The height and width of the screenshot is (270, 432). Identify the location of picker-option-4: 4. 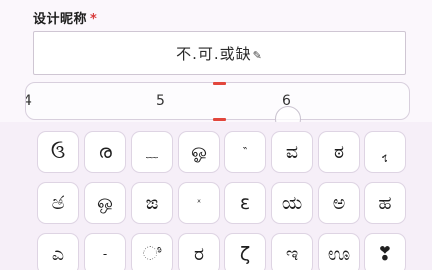
(29, 101).